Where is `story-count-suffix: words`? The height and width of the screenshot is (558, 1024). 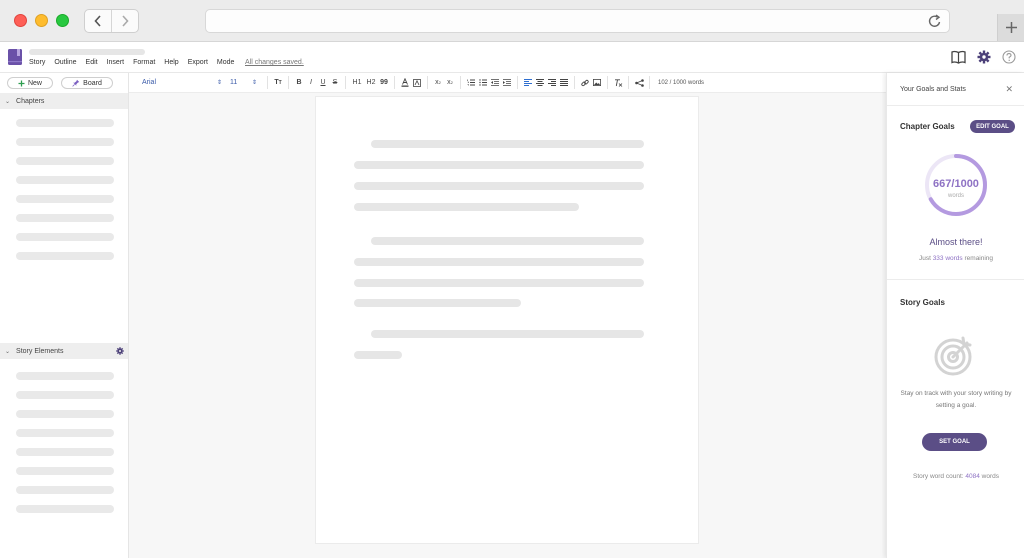 story-count-suffix: words is located at coordinates (990, 476).